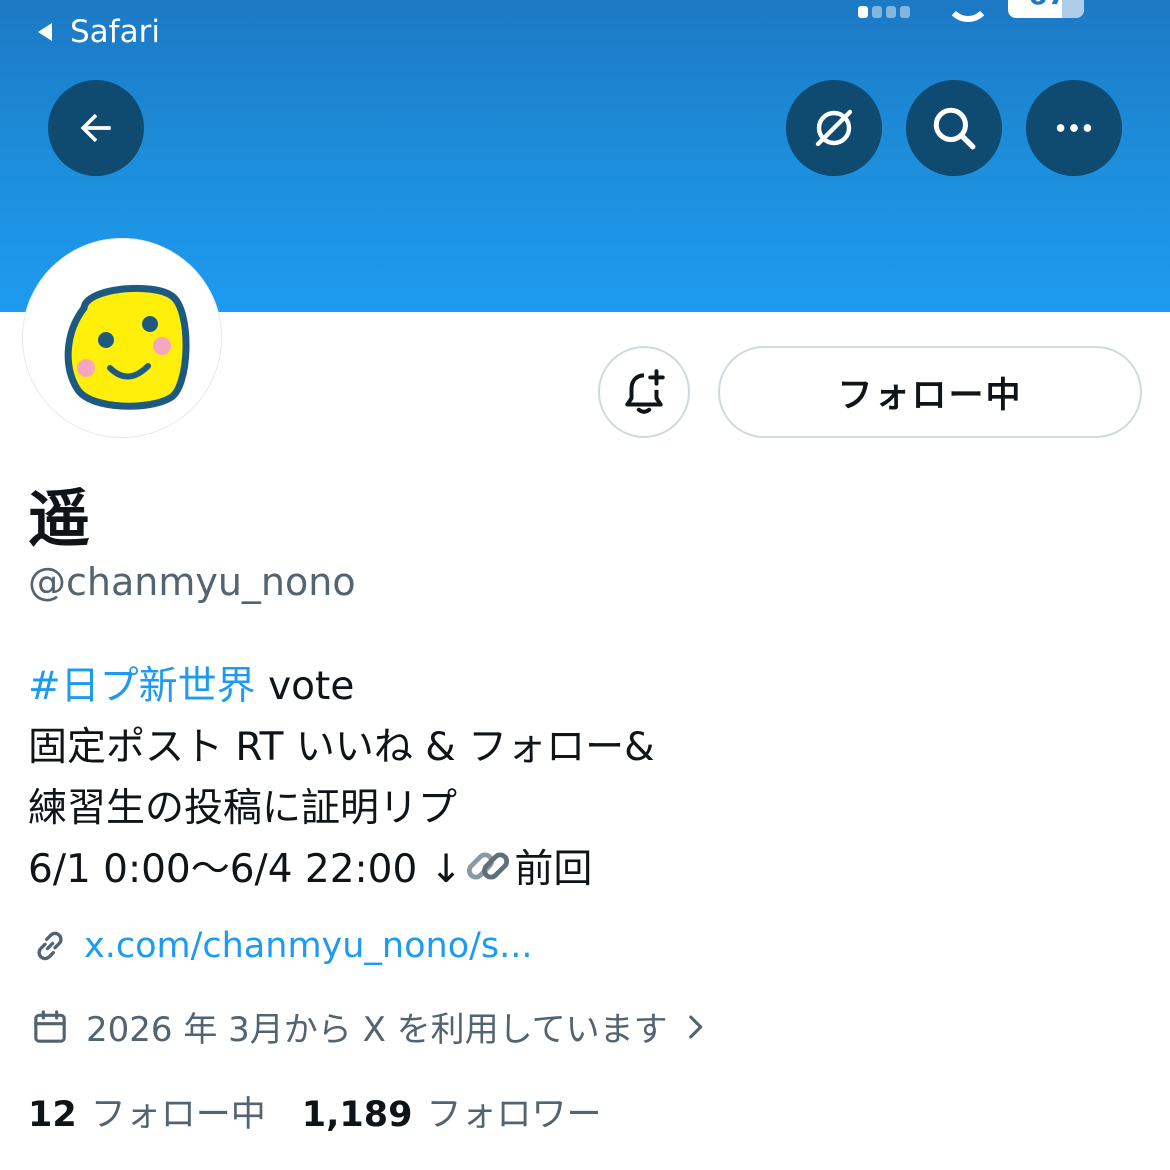 Image resolution: width=1170 pixels, height=1170 pixels. What do you see at coordinates (127, 347) in the screenshot?
I see `smiley-avatar-image` at bounding box center [127, 347].